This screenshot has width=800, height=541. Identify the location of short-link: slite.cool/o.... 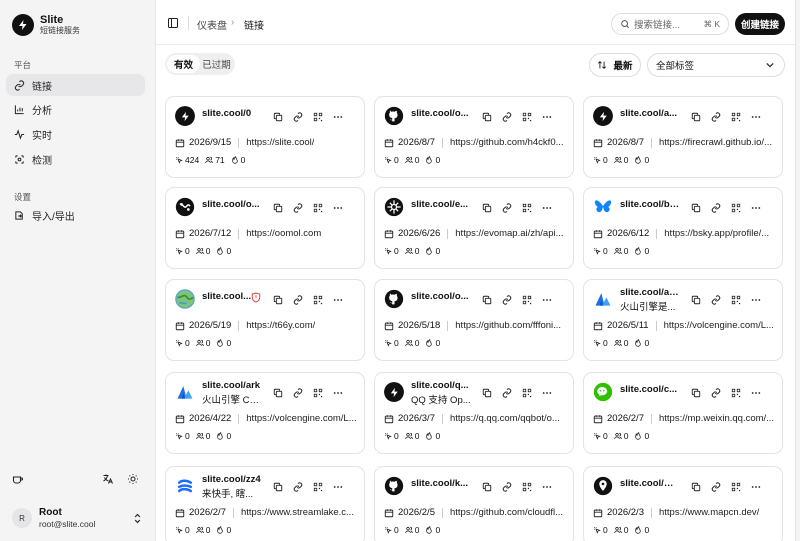
(441, 296).